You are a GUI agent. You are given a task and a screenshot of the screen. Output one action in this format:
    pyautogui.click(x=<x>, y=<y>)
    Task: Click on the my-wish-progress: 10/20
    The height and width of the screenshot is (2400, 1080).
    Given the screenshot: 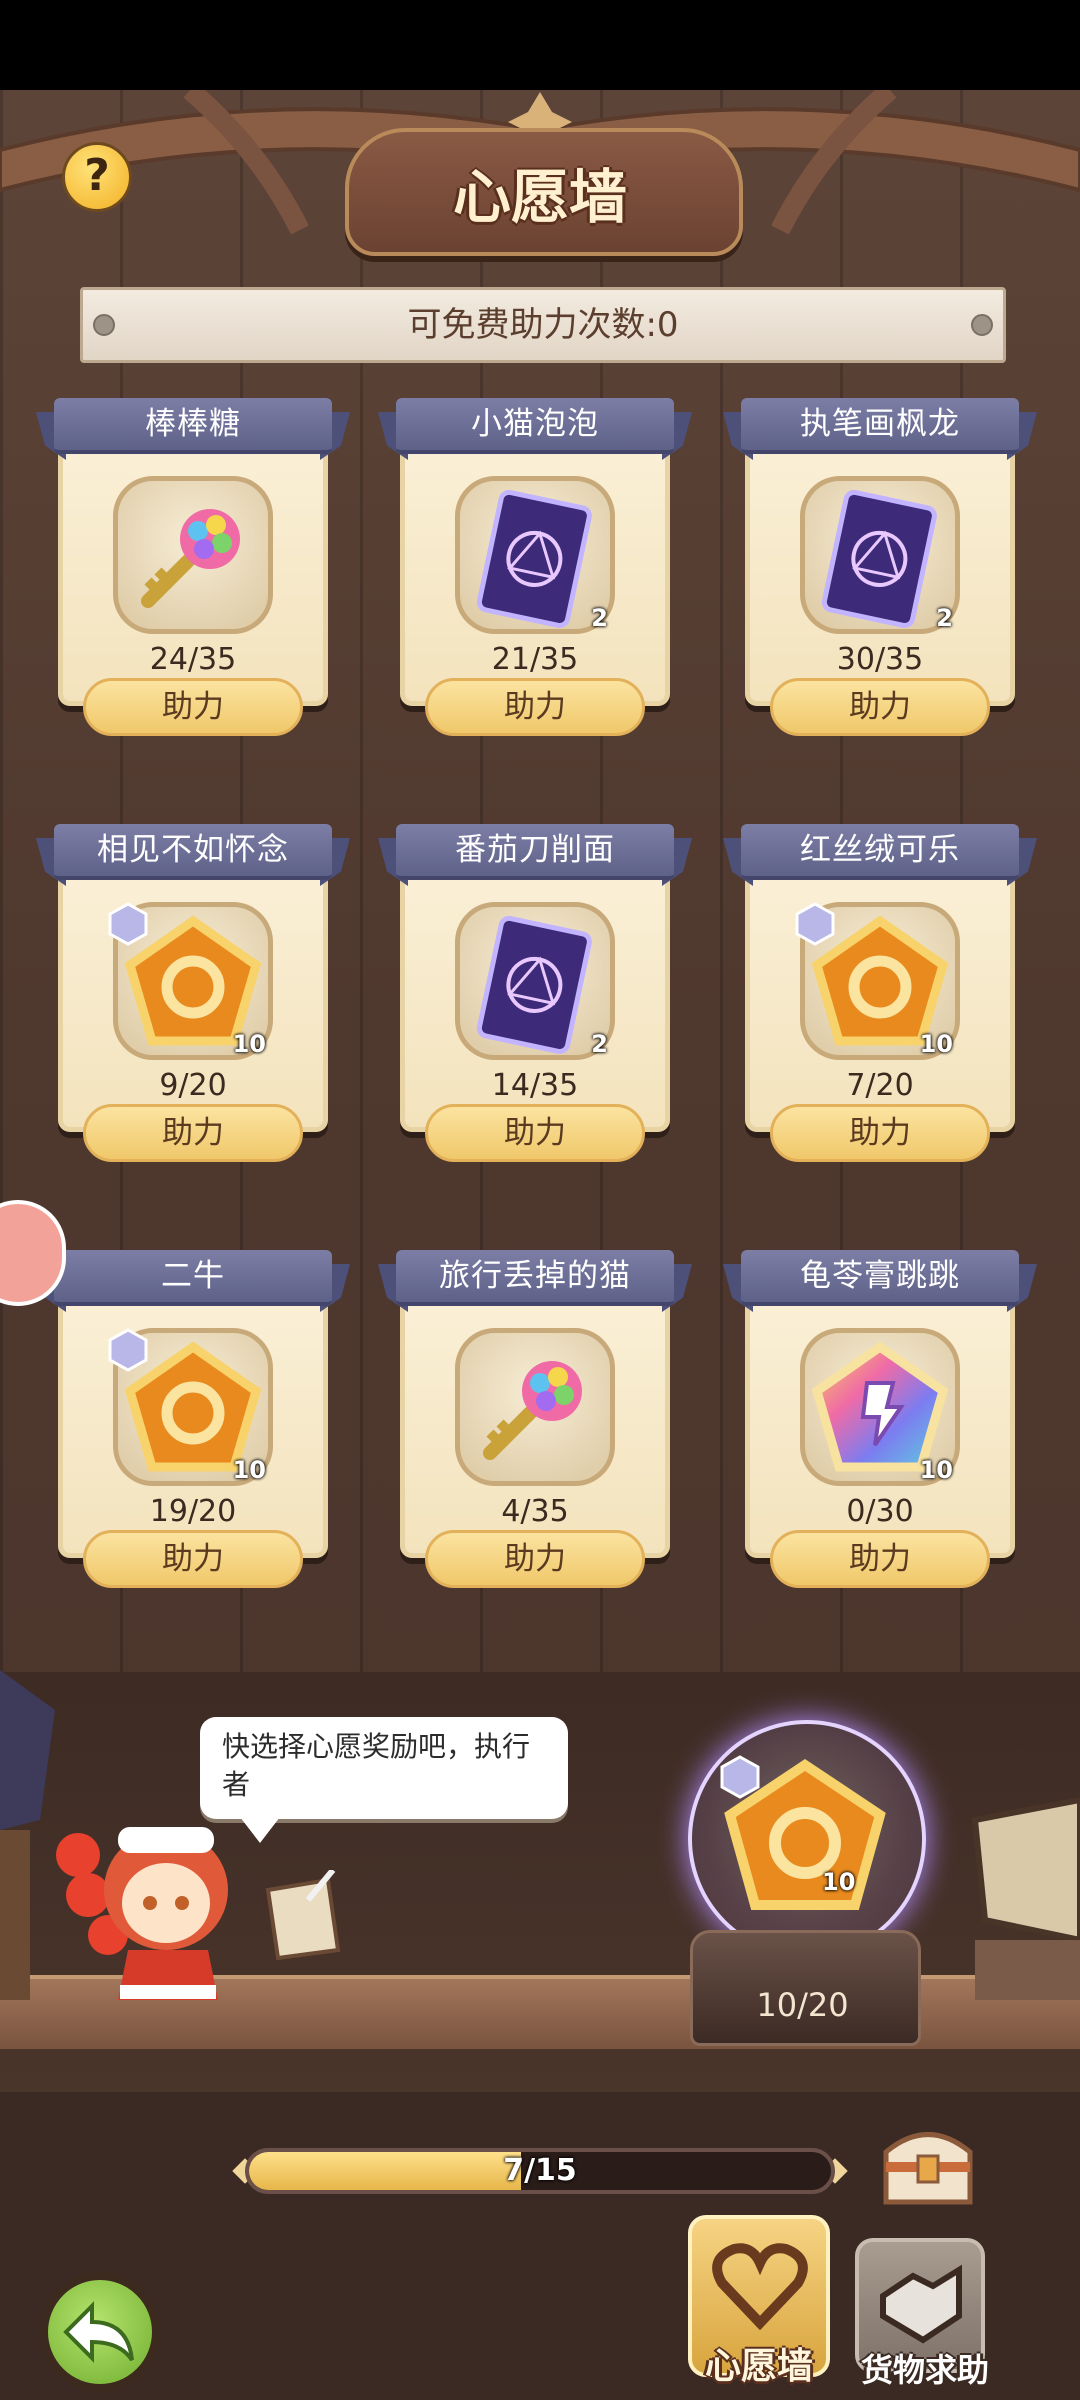 What is the action you would take?
    pyautogui.click(x=802, y=2005)
    